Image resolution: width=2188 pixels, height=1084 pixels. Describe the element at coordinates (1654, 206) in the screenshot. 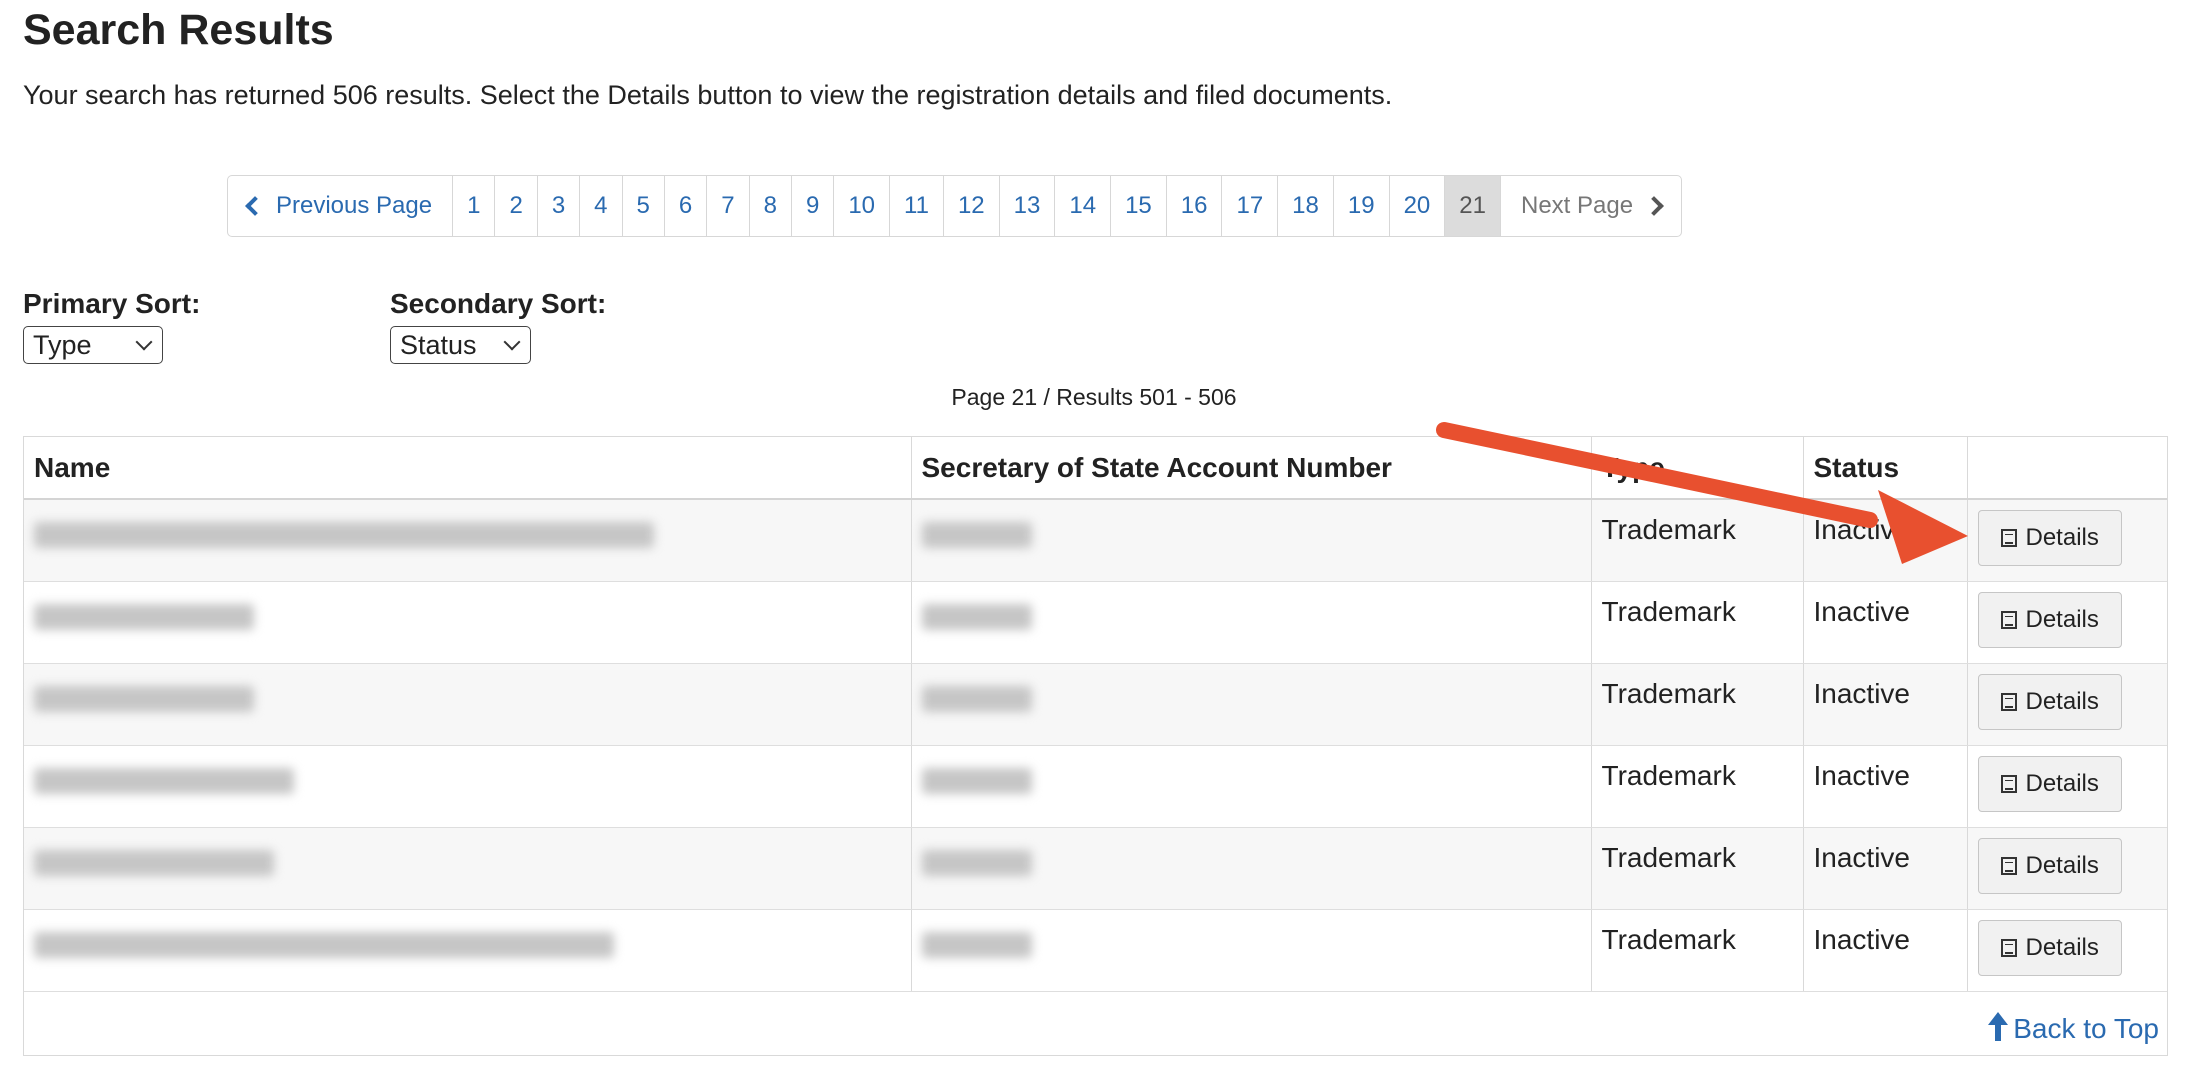

I see `chevron-right-icon` at that location.